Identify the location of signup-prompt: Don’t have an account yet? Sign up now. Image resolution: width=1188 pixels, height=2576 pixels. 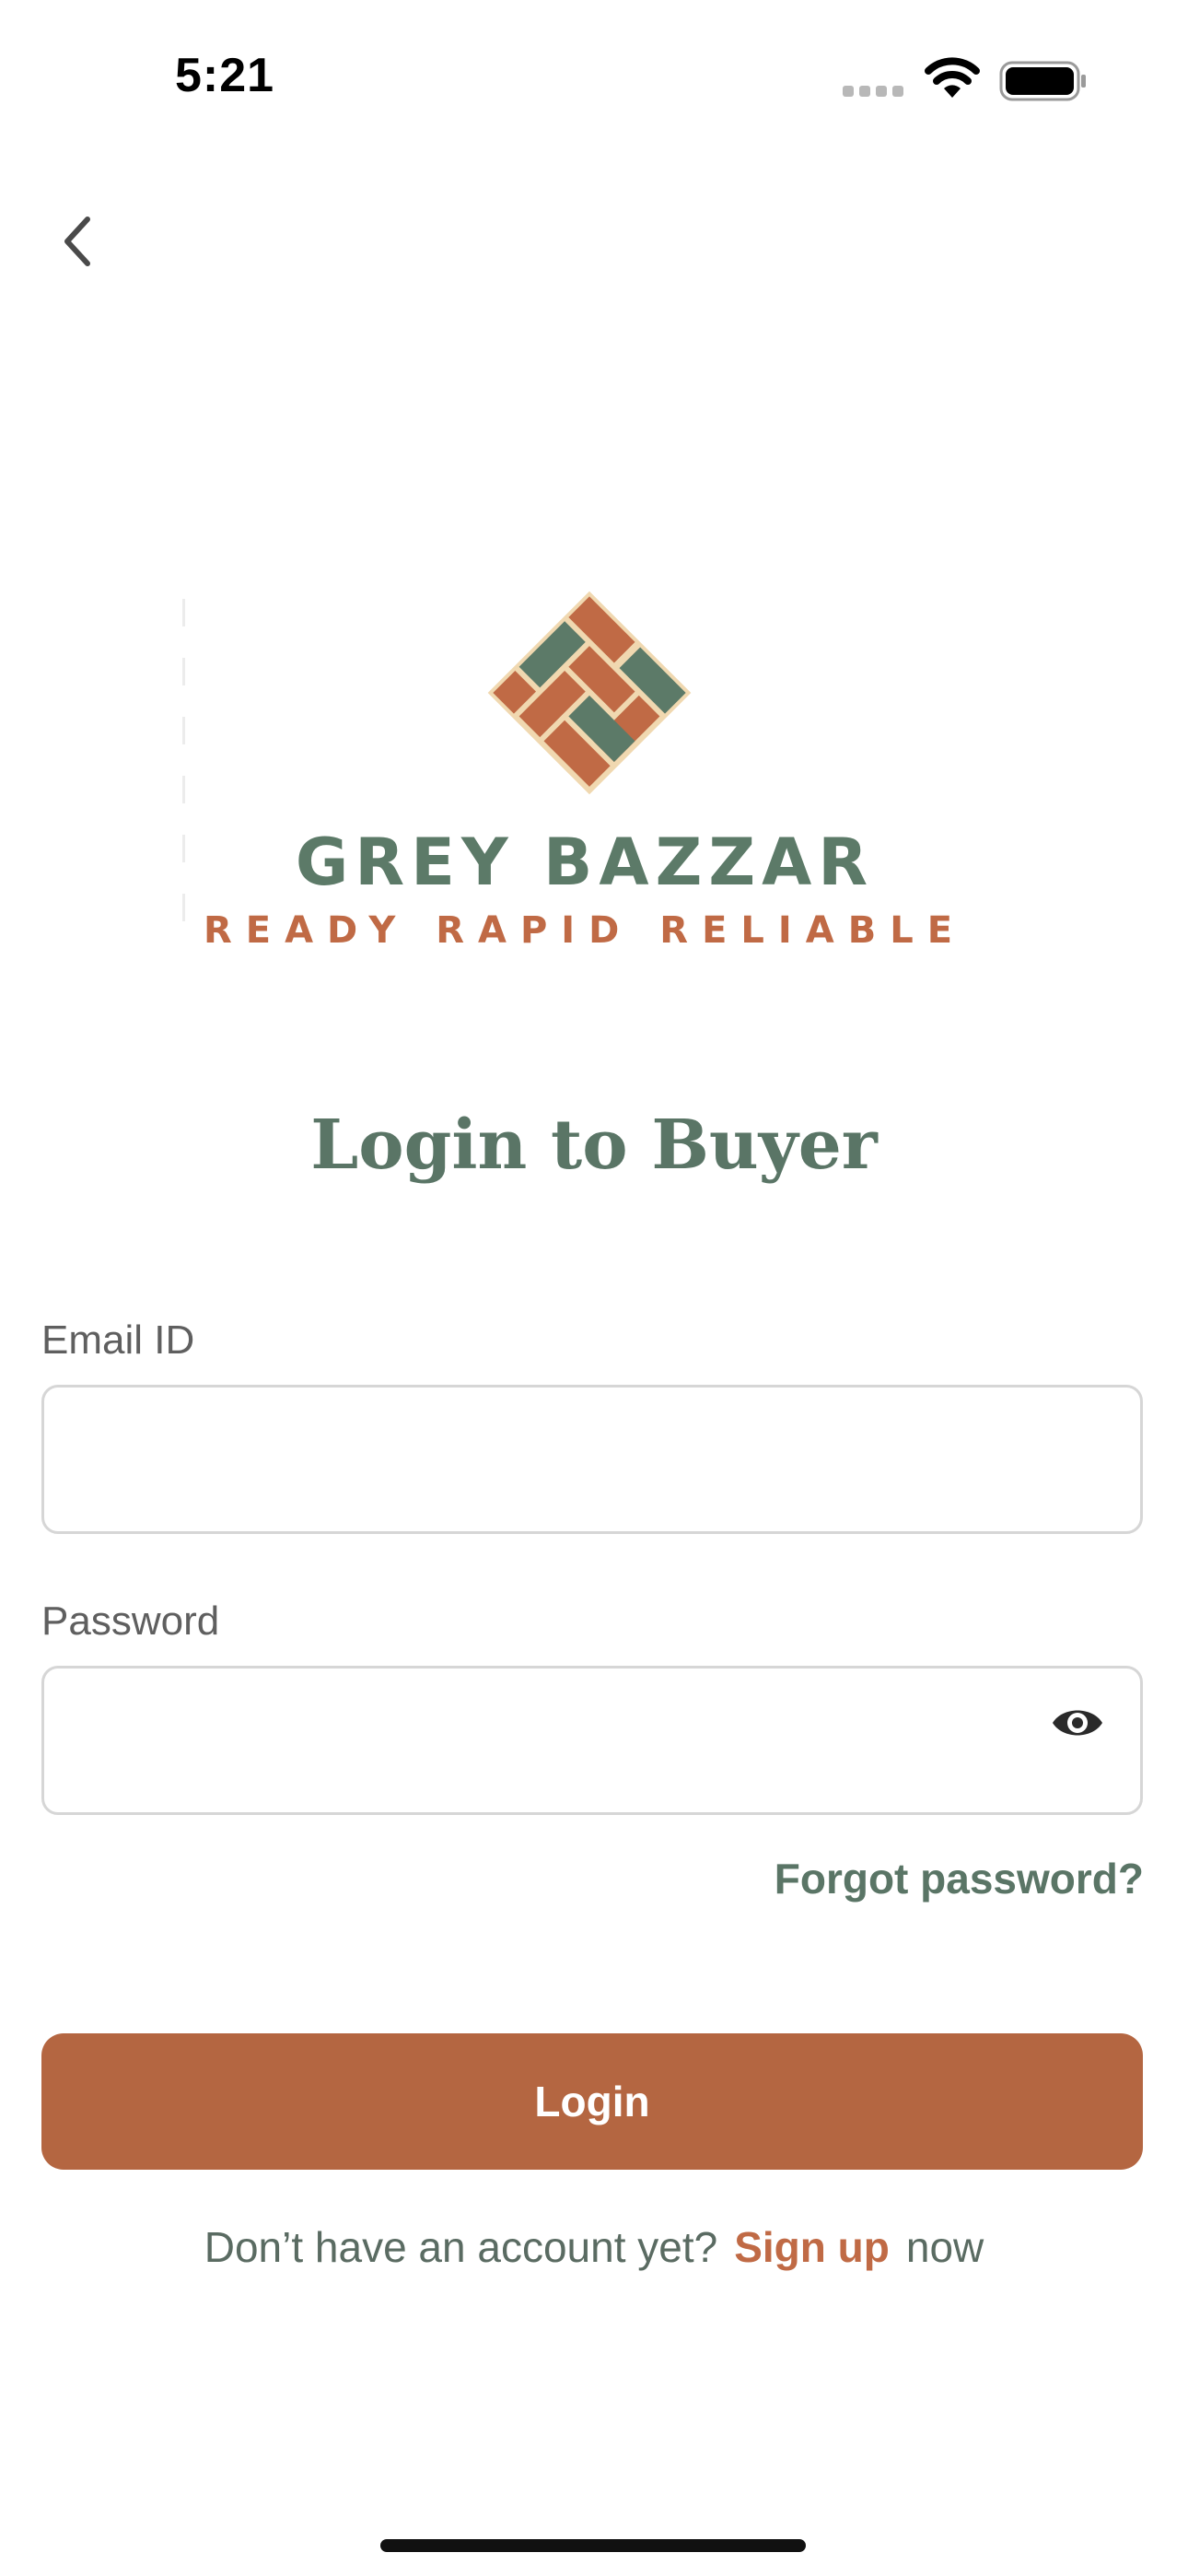
(594, 2247).